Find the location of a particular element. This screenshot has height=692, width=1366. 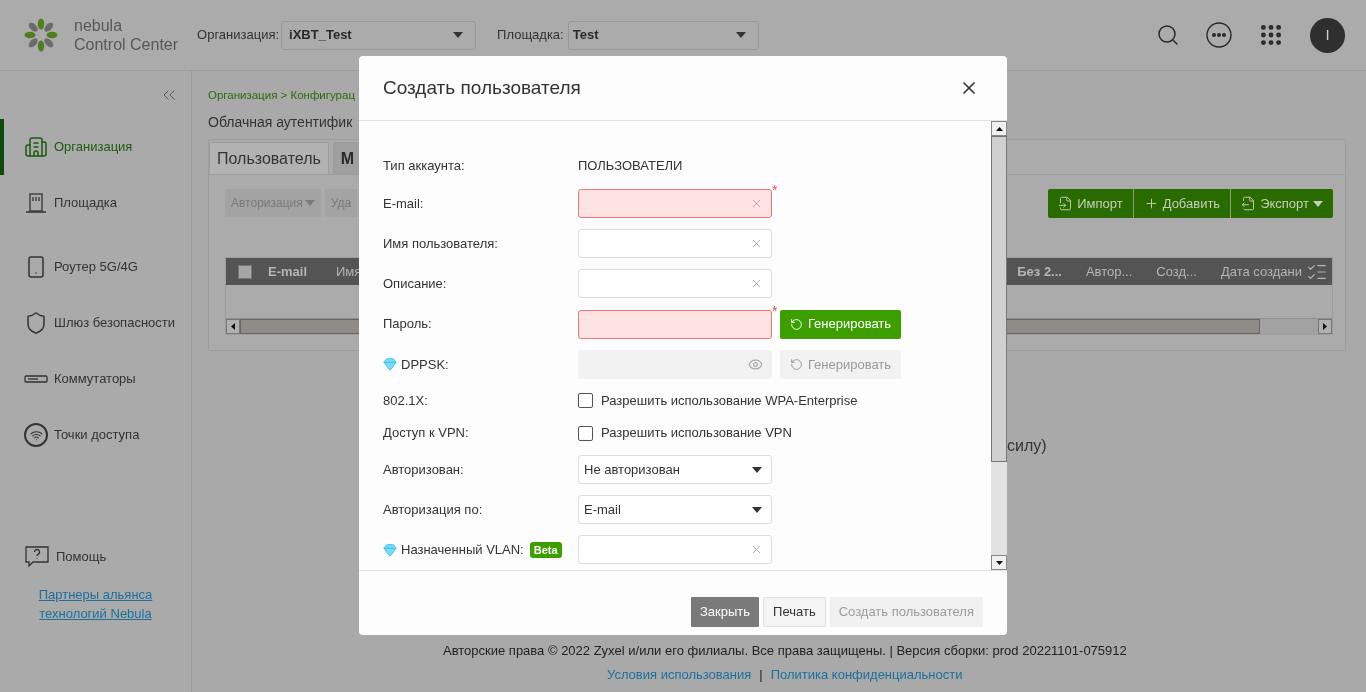

field-label: Назначенный VLAN: is located at coordinates (462, 550).